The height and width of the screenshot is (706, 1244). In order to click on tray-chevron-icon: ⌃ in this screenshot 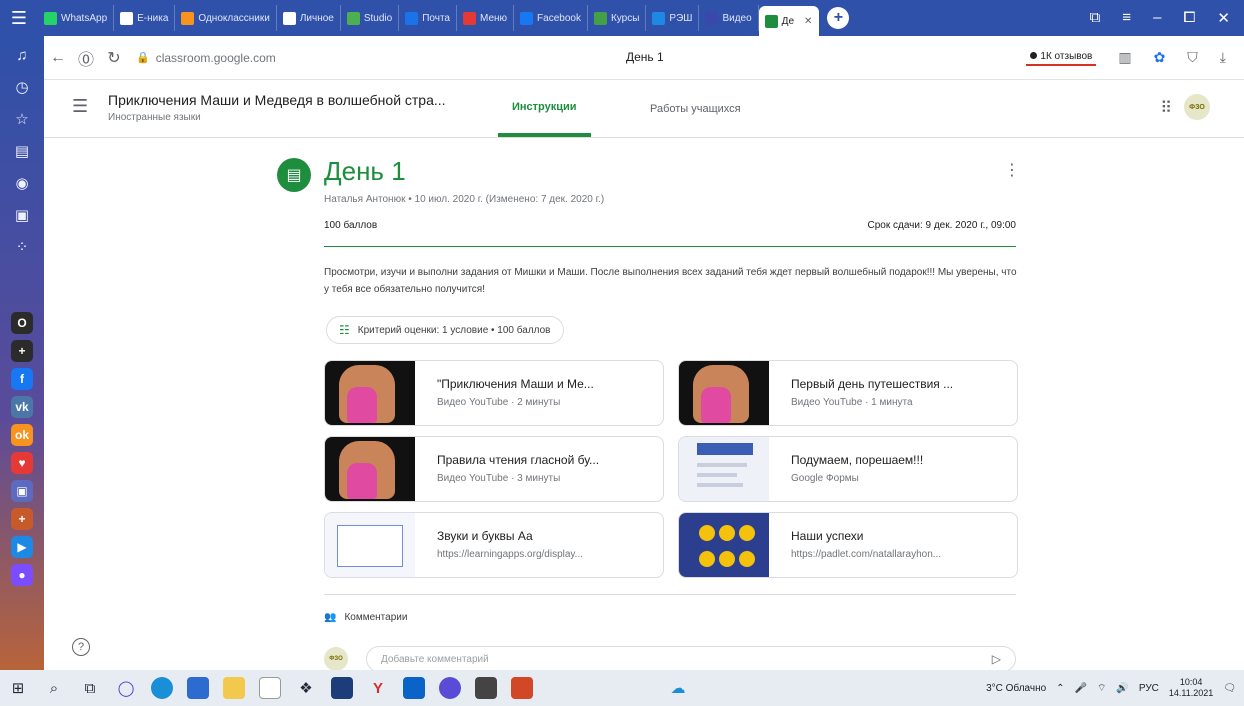, I will do `click(1060, 688)`.